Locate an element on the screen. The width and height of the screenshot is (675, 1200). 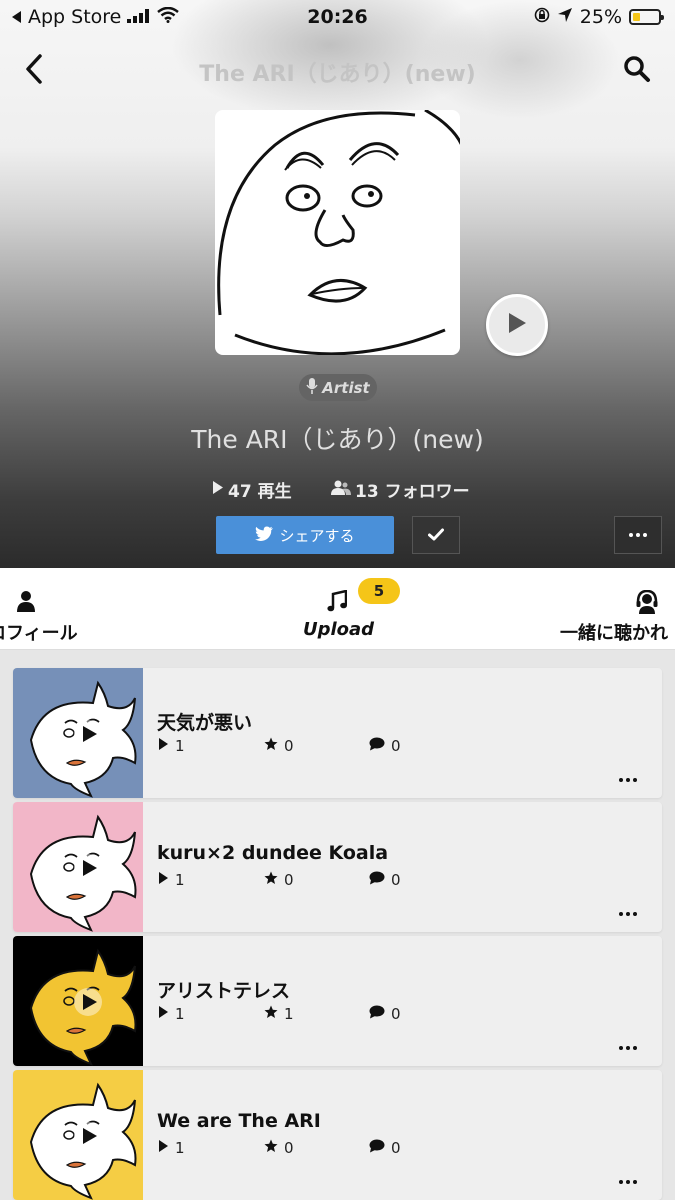
artist-name: The ARI（じあり）(new) is located at coordinates (337, 439).